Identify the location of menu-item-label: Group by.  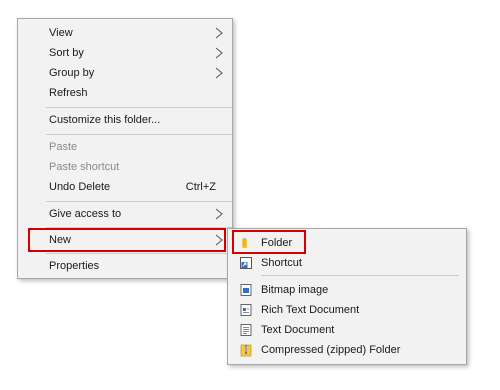
(72, 73).